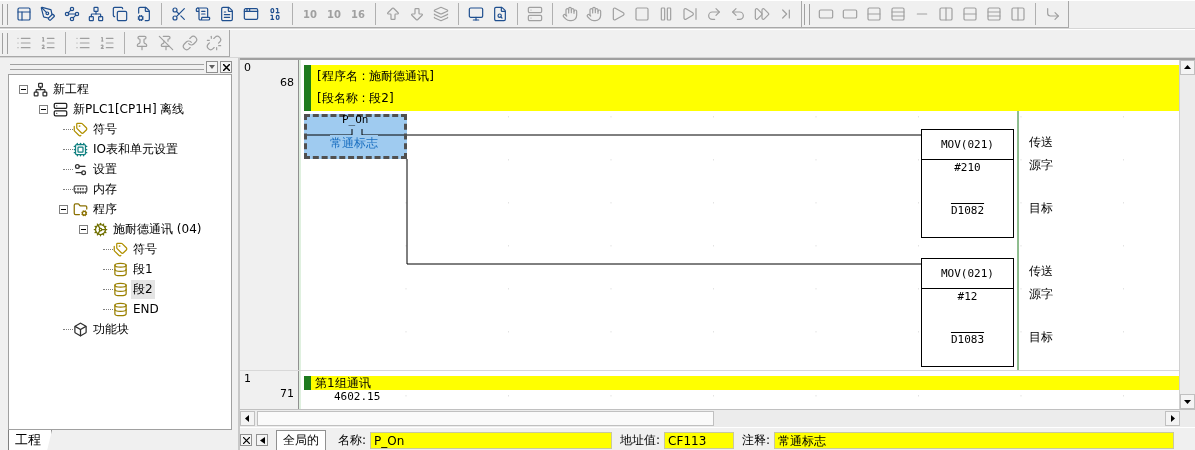  Describe the element at coordinates (967, 167) in the screenshot. I see `operand: #210` at that location.